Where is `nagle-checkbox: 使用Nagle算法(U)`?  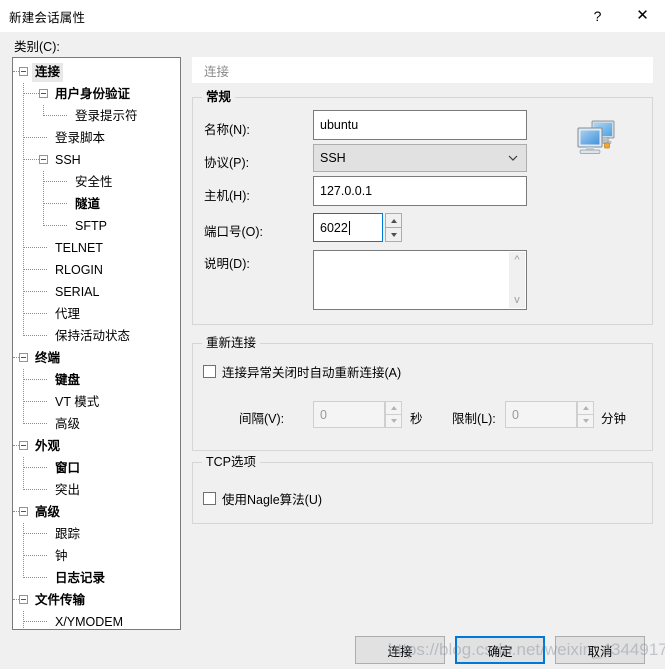 nagle-checkbox: 使用Nagle算法(U) is located at coordinates (262, 498).